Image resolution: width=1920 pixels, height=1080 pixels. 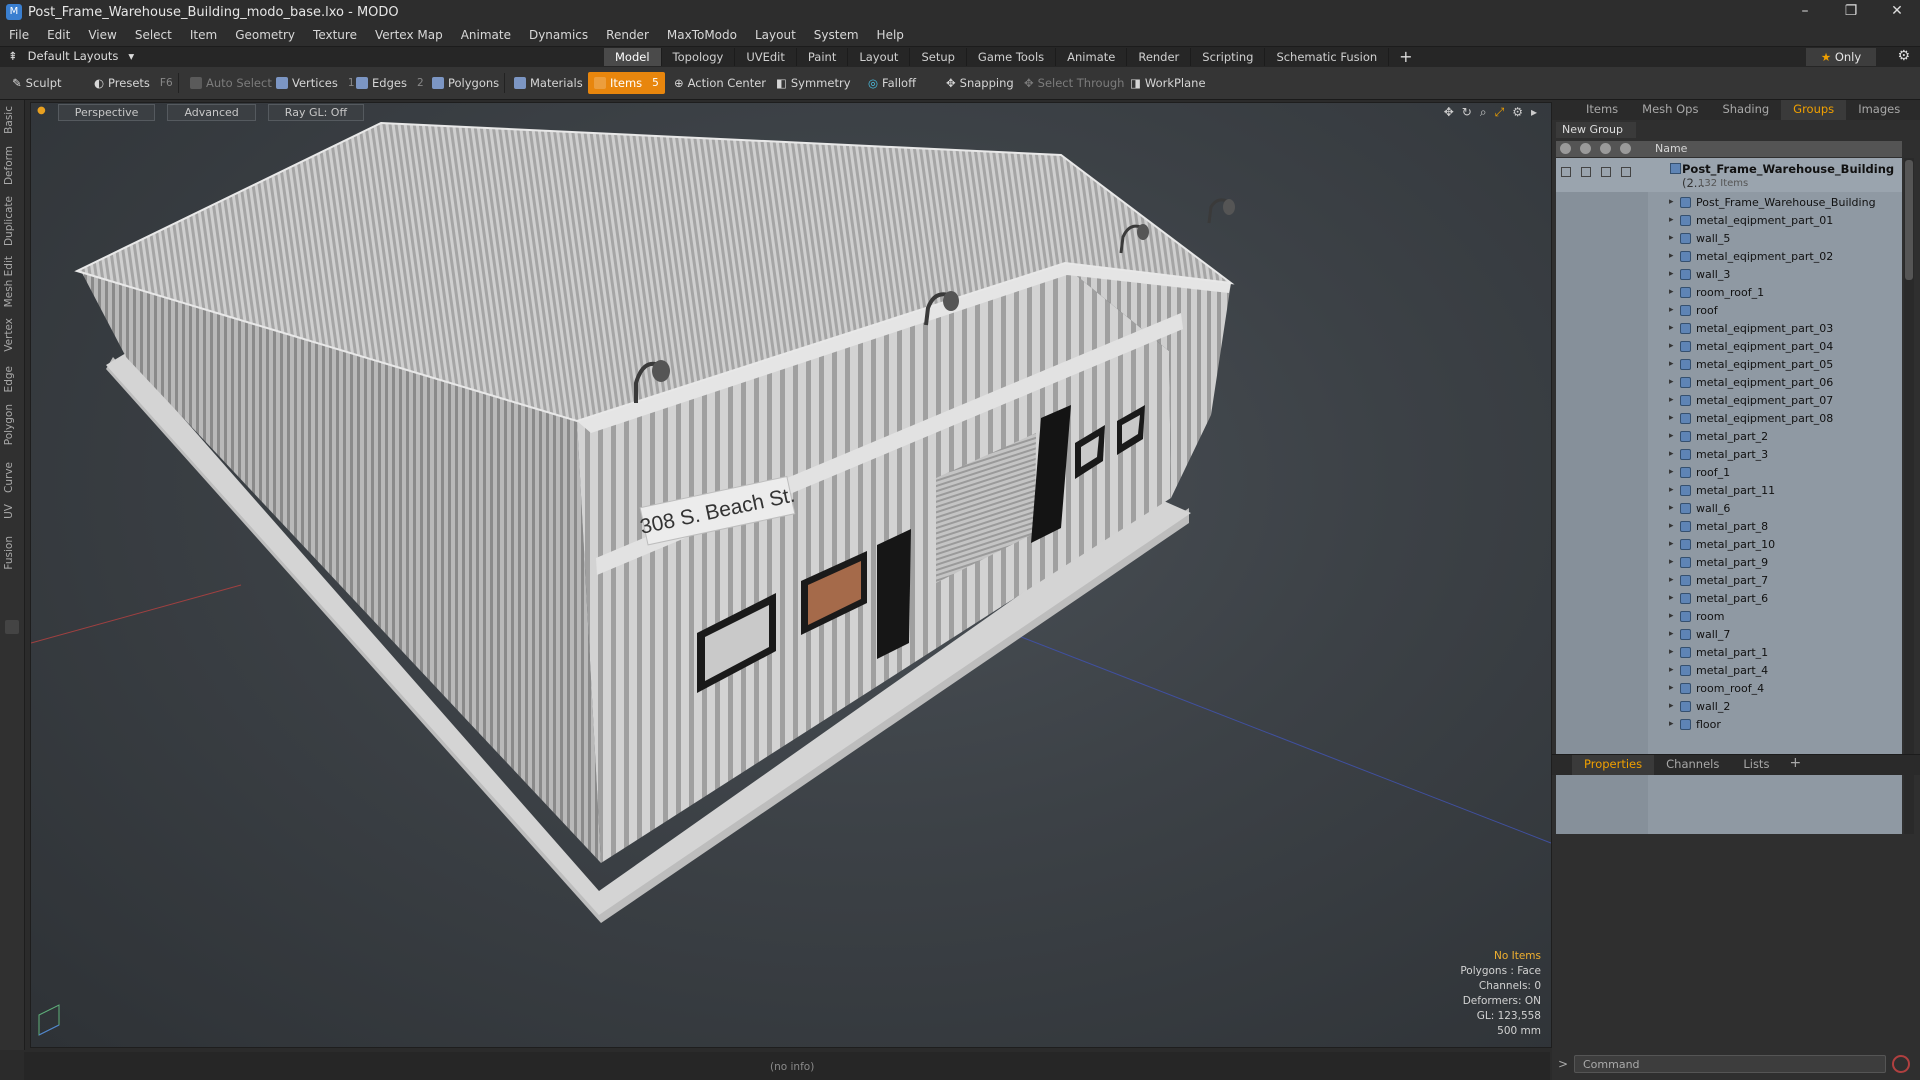 What do you see at coordinates (1729, 581) in the screenshot?
I see `list-item: ▸ metal_part_7` at bounding box center [1729, 581].